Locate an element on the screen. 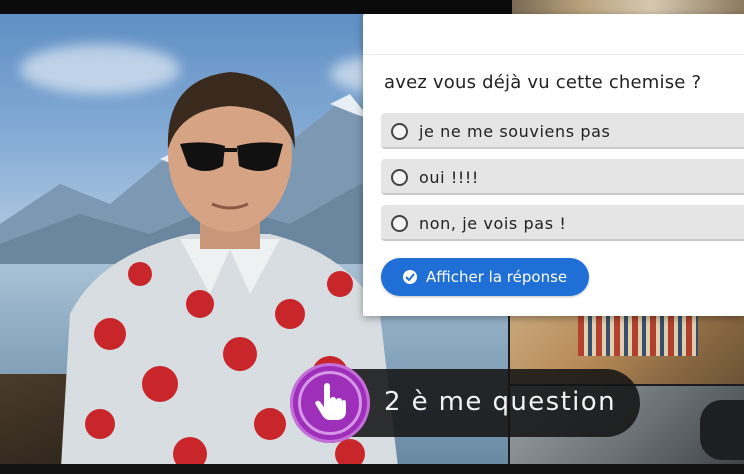 The width and height of the screenshot is (744, 474). check-circle-icon is located at coordinates (410, 277).